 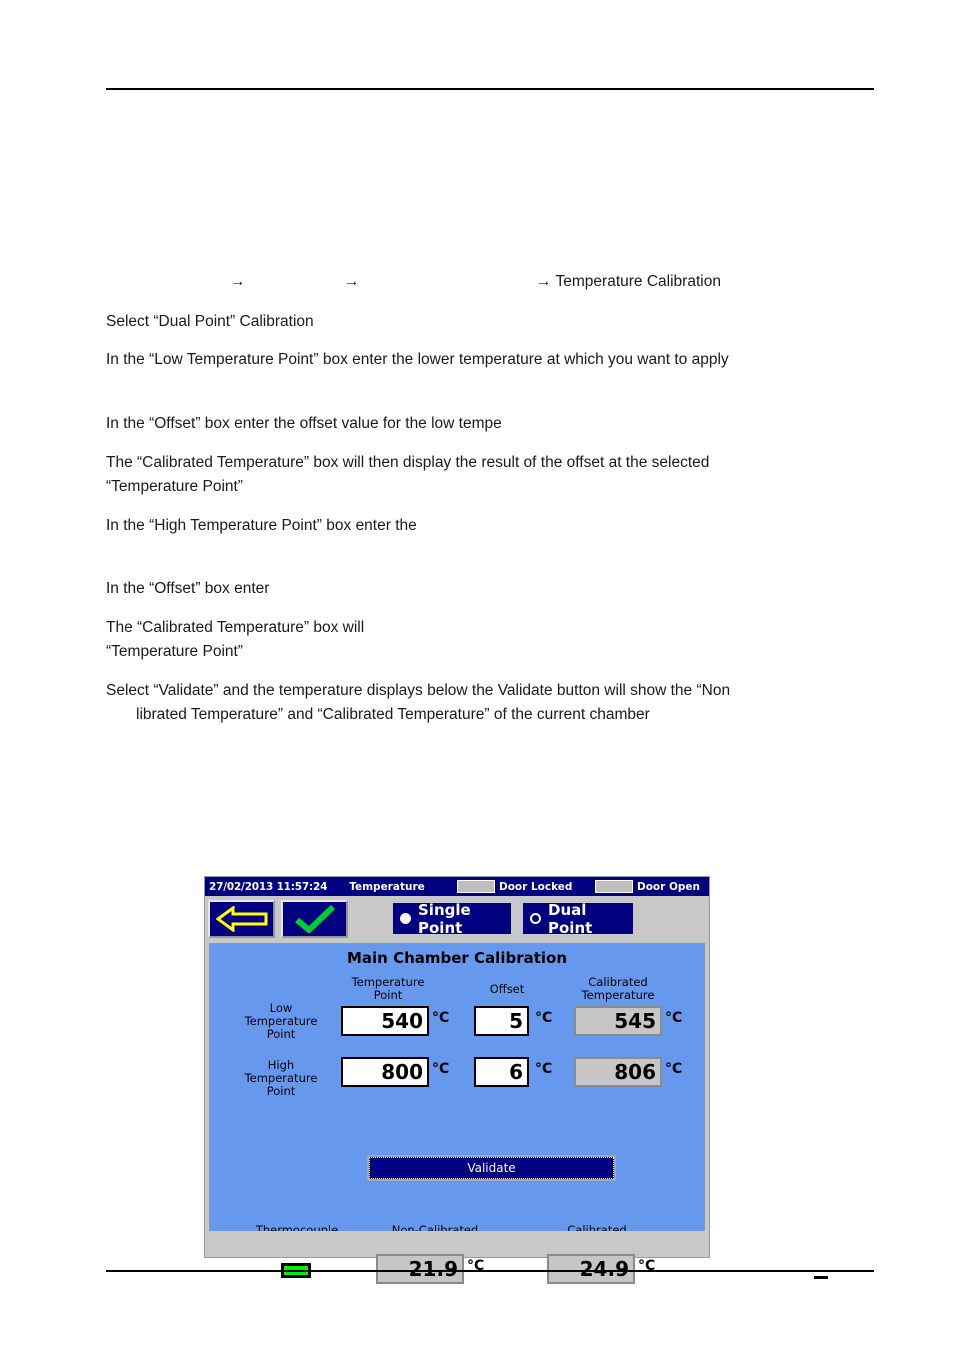 What do you see at coordinates (441, 1018) in the screenshot?
I see `low-temperature-point-unit: °C` at bounding box center [441, 1018].